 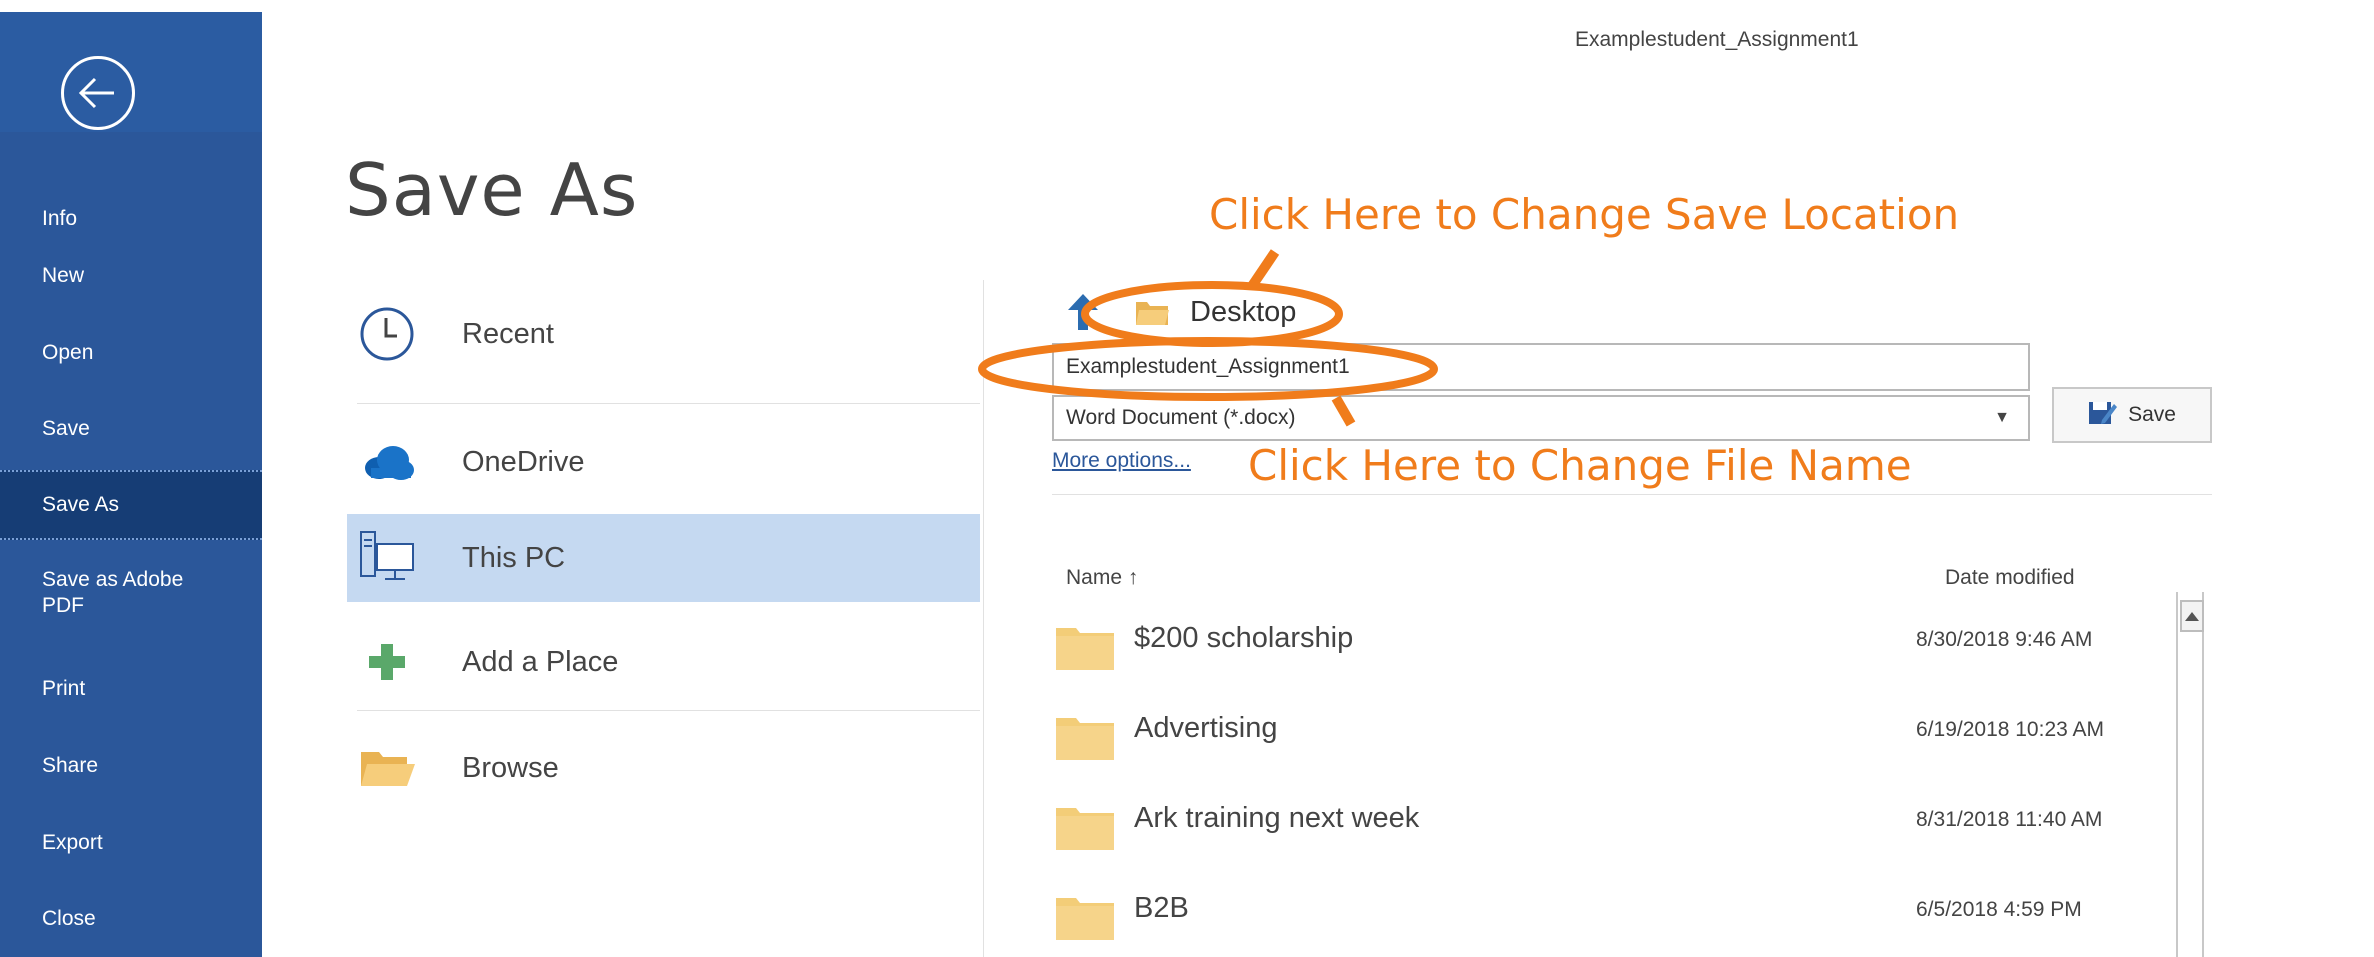 I want to click on location-pointer-line, so click(x=1263, y=269).